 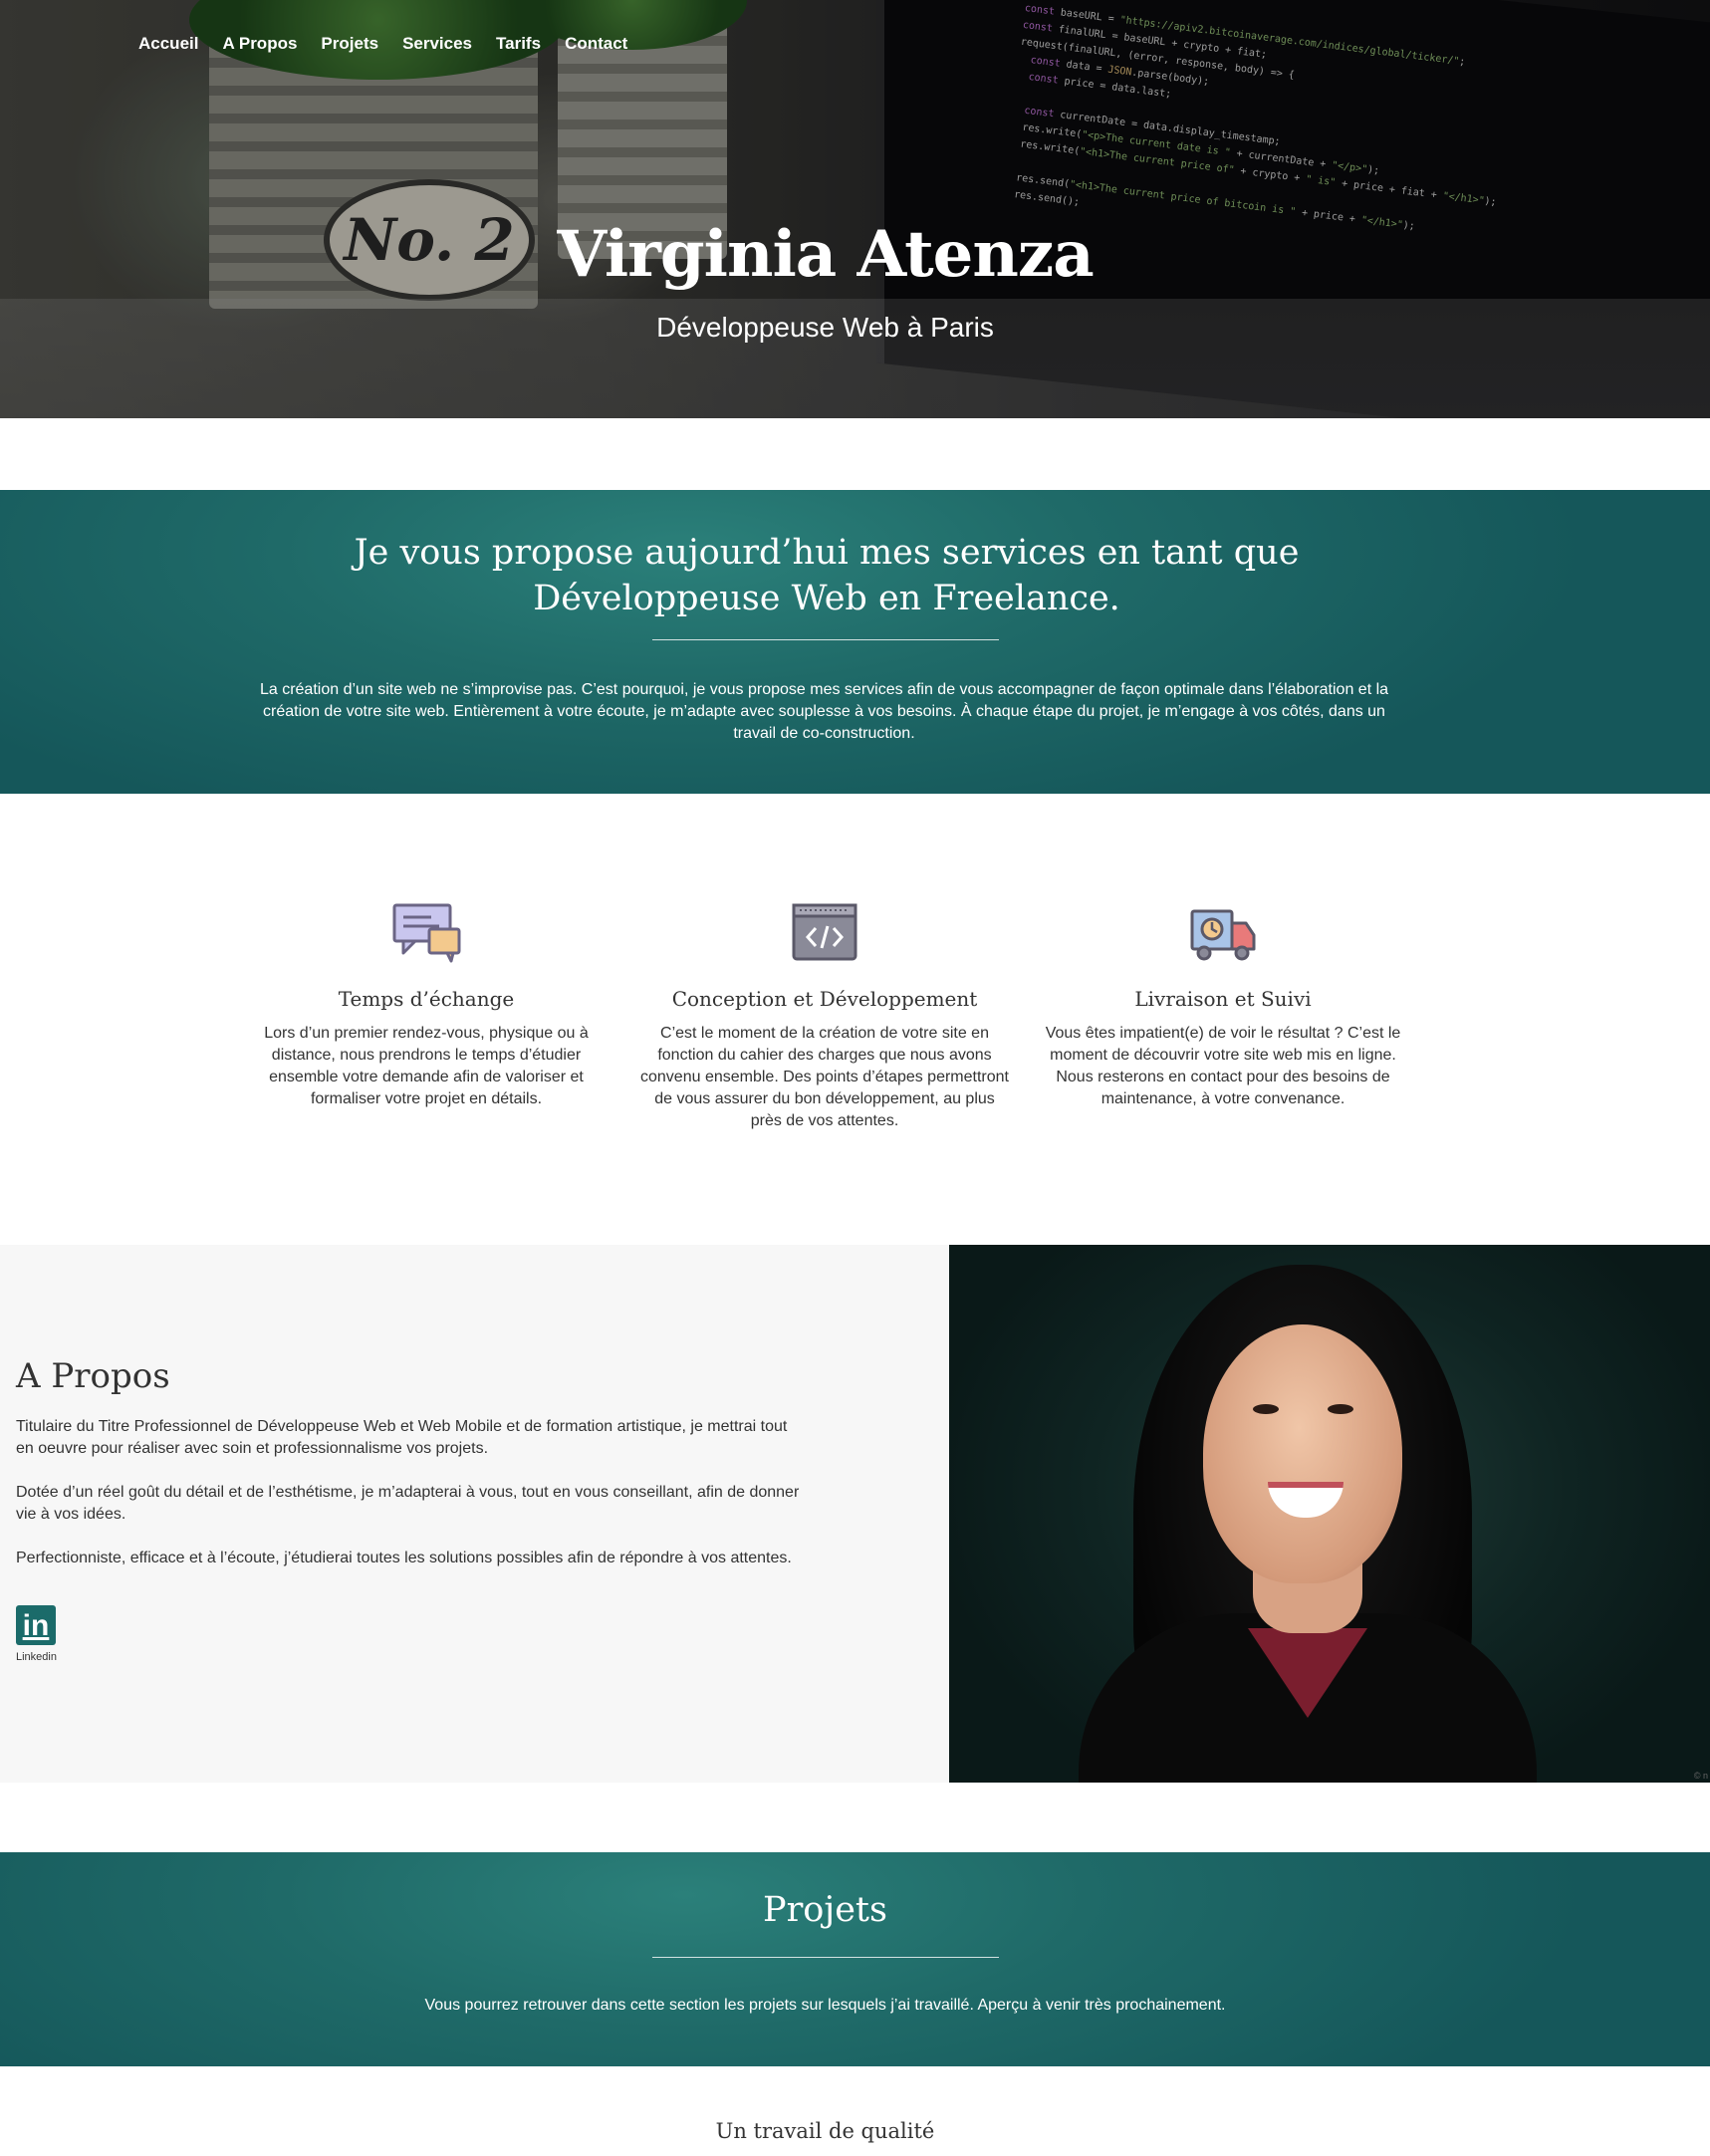 I want to click on photo-credit: © n, so click(x=1700, y=1776).